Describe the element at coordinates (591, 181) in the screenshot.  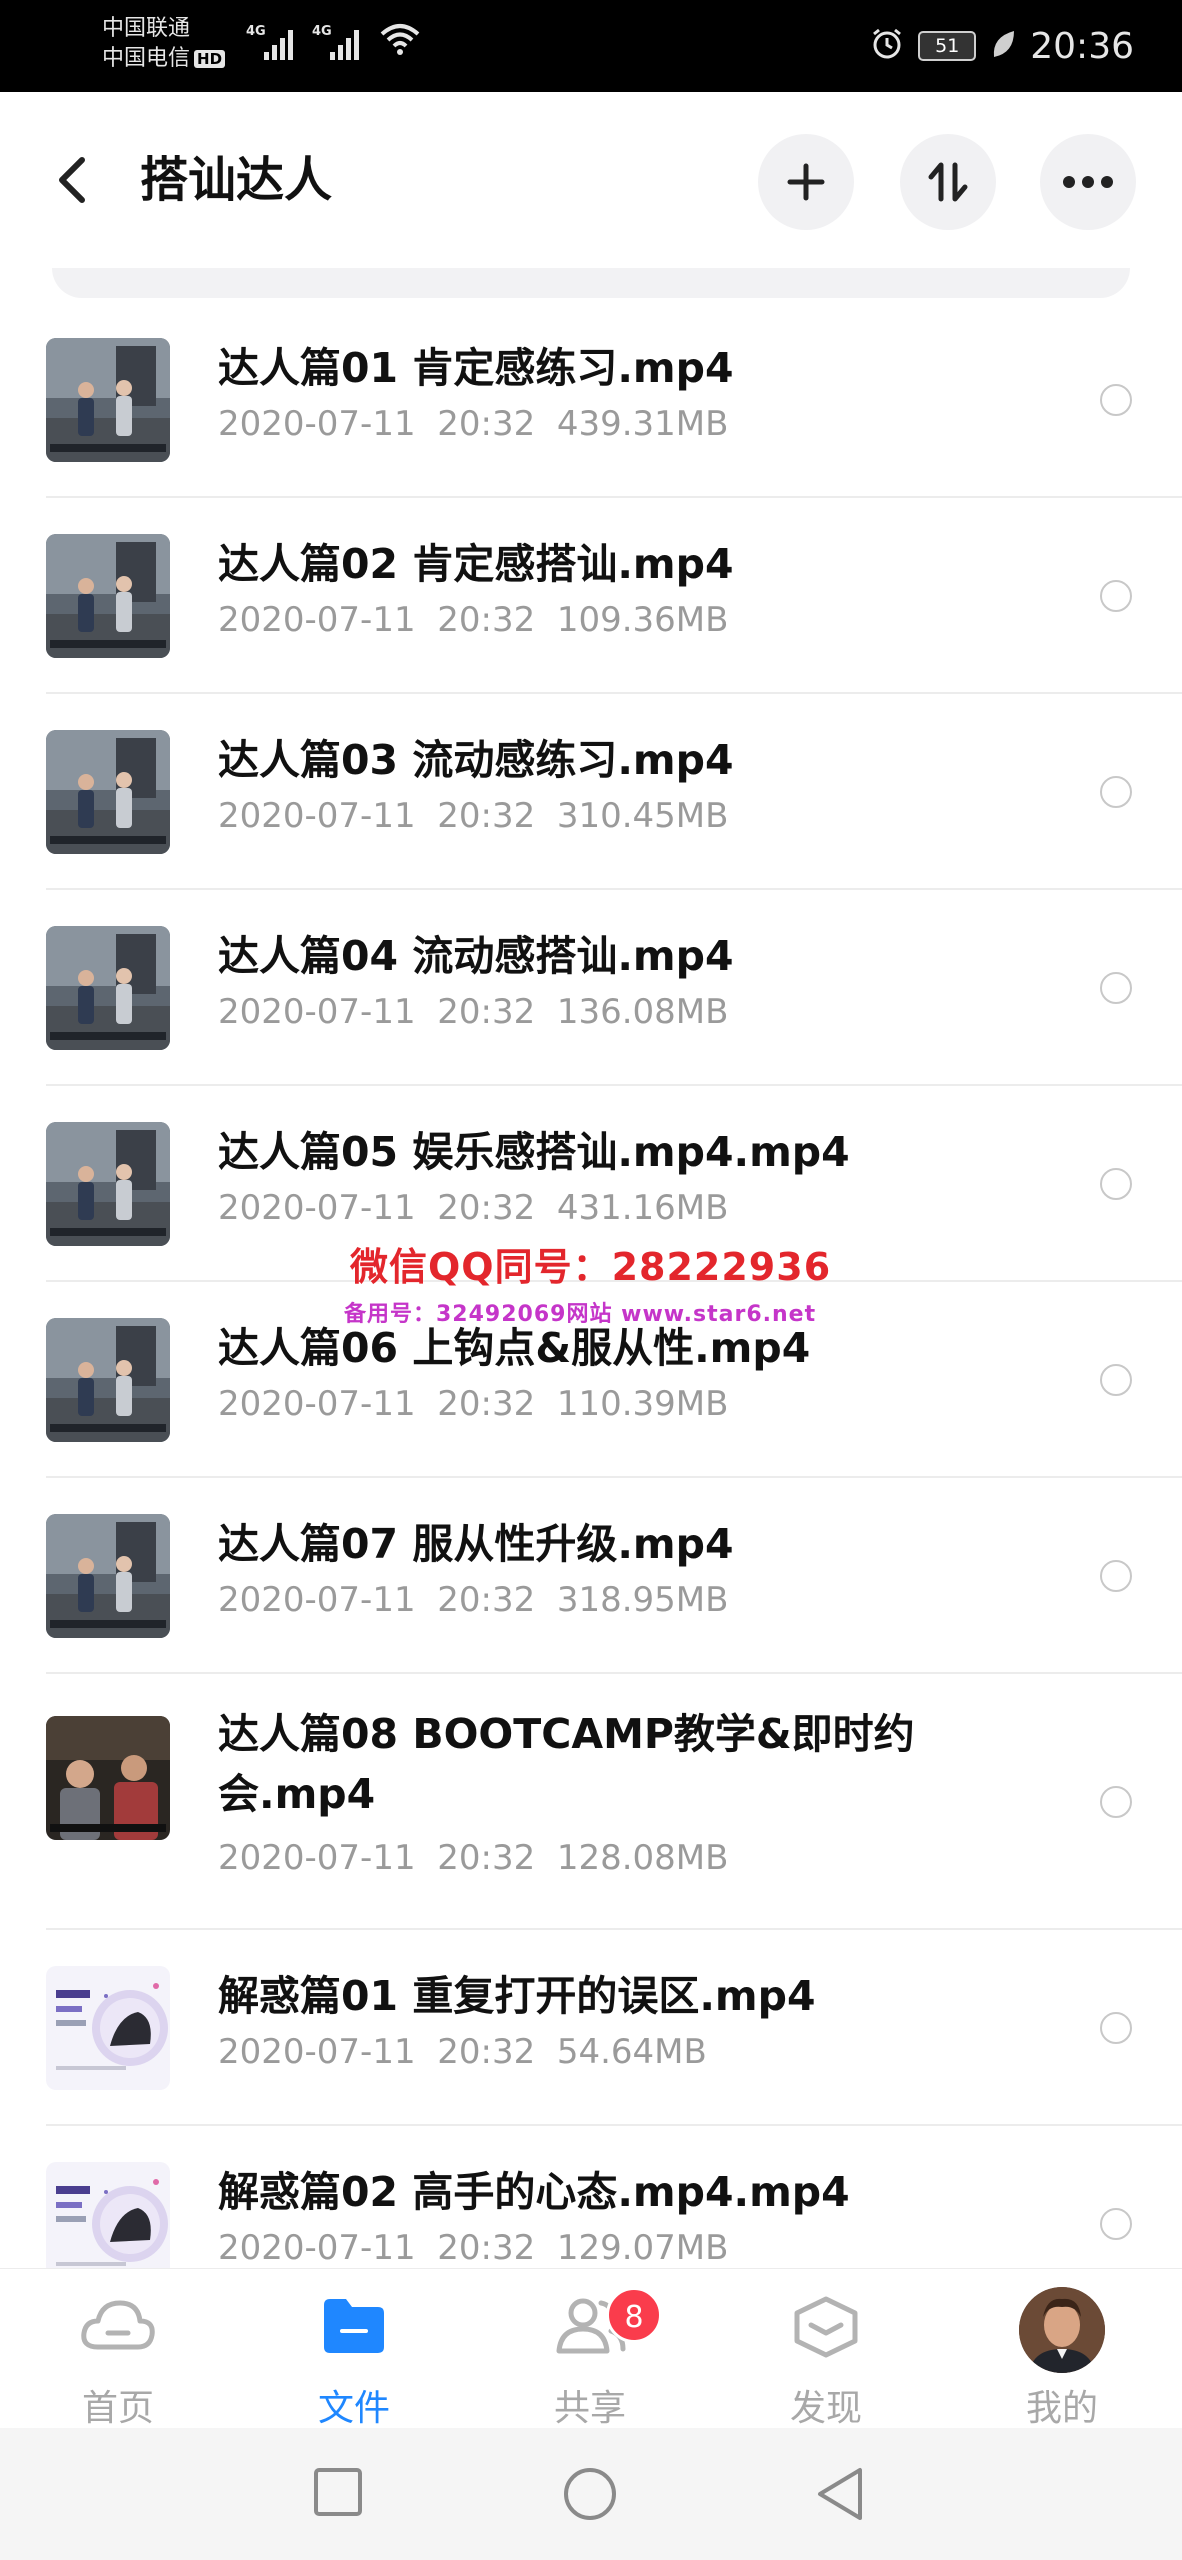
I see `app-header: 搭讪达人` at that location.